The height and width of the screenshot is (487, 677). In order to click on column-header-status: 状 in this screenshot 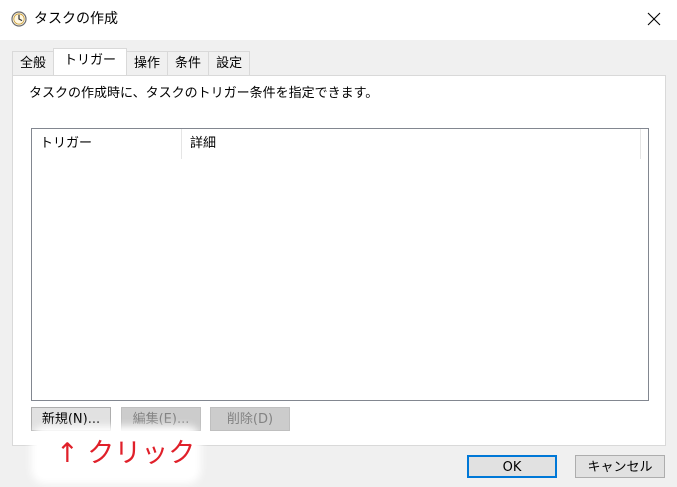, I will do `click(644, 144)`.